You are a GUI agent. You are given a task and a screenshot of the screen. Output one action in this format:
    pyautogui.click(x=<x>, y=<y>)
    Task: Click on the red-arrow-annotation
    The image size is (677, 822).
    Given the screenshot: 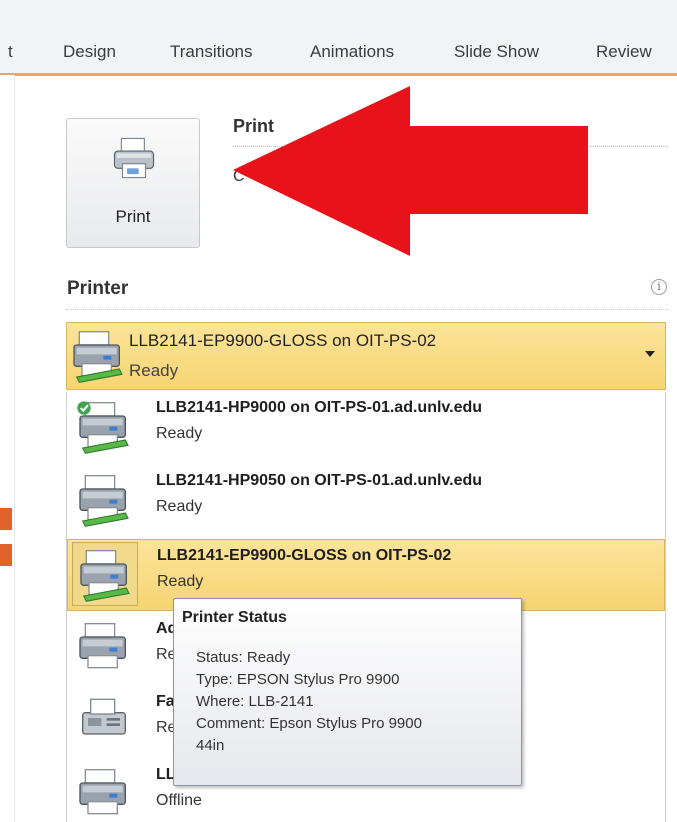 What is the action you would take?
    pyautogui.click(x=410, y=171)
    